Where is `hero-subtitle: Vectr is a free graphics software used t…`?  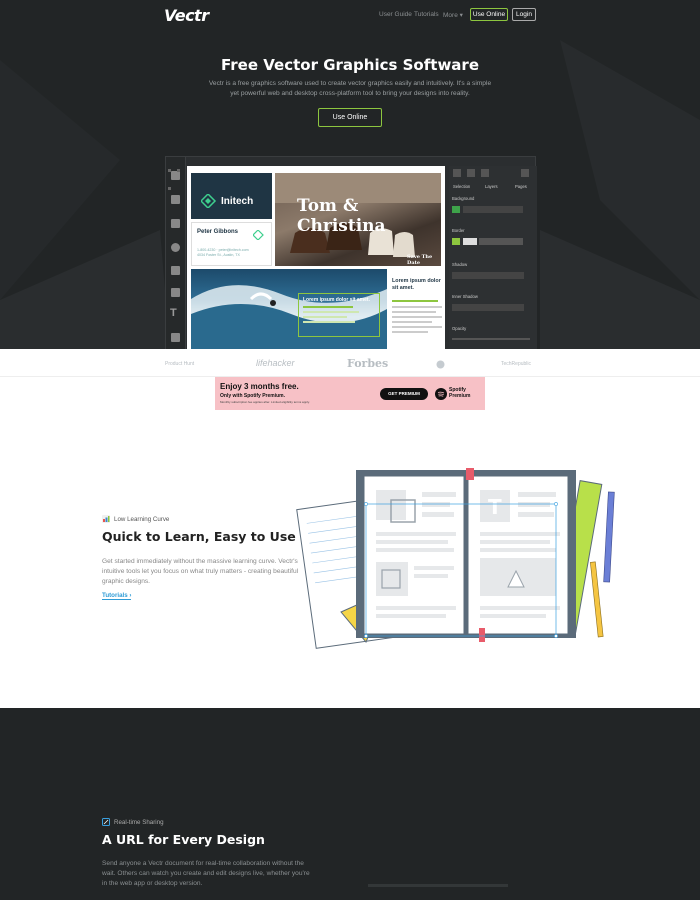
hero-subtitle: Vectr is a free graphics software used t… is located at coordinates (350, 88).